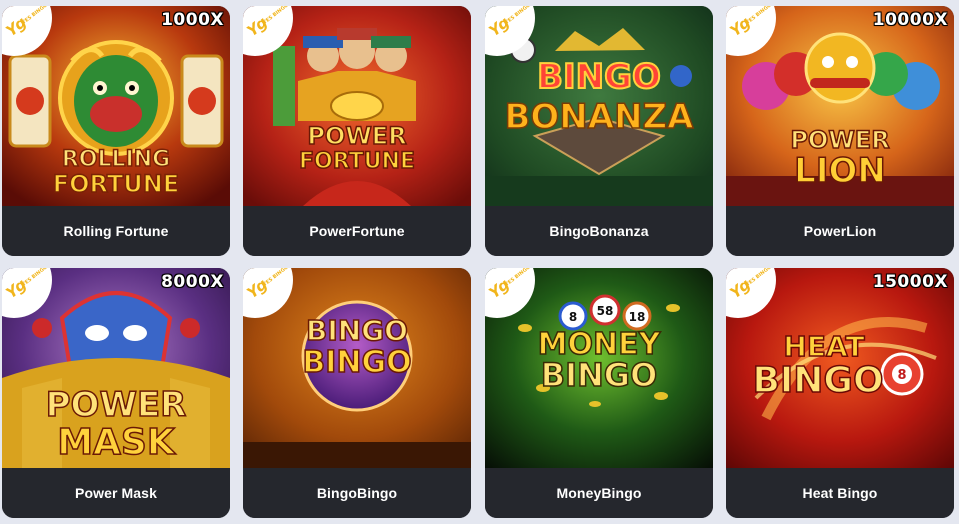 This screenshot has width=959, height=524. I want to click on game-logo-line2: LION, so click(840, 171).